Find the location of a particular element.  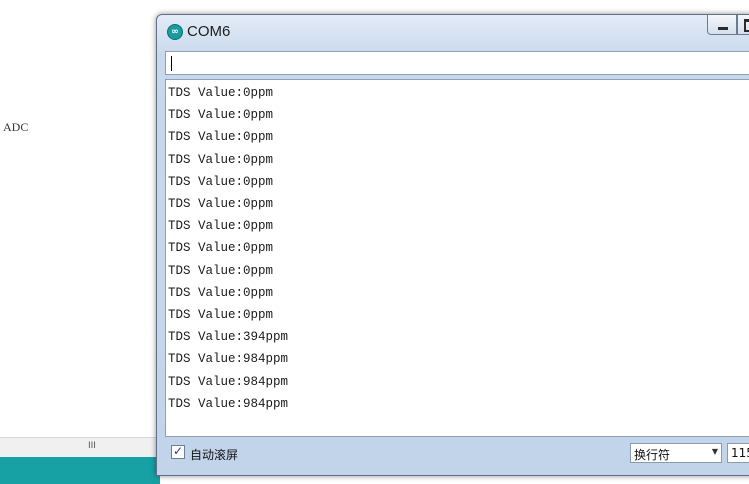

autoscroll-label: 自动滚屏 is located at coordinates (214, 455).